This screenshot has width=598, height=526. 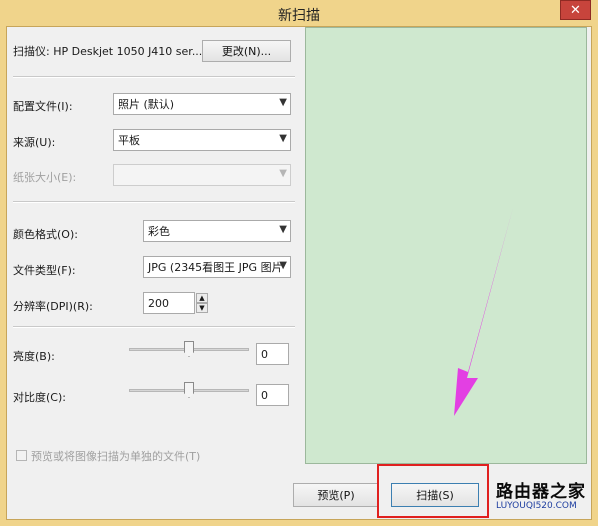 I want to click on source-select: 平板 ▼, so click(x=202, y=140).